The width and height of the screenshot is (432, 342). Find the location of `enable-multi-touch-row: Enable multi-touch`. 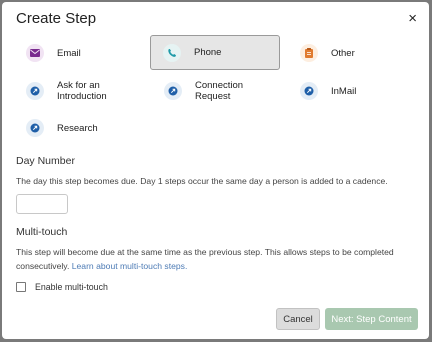

enable-multi-touch-row: Enable multi-touch is located at coordinates (62, 287).